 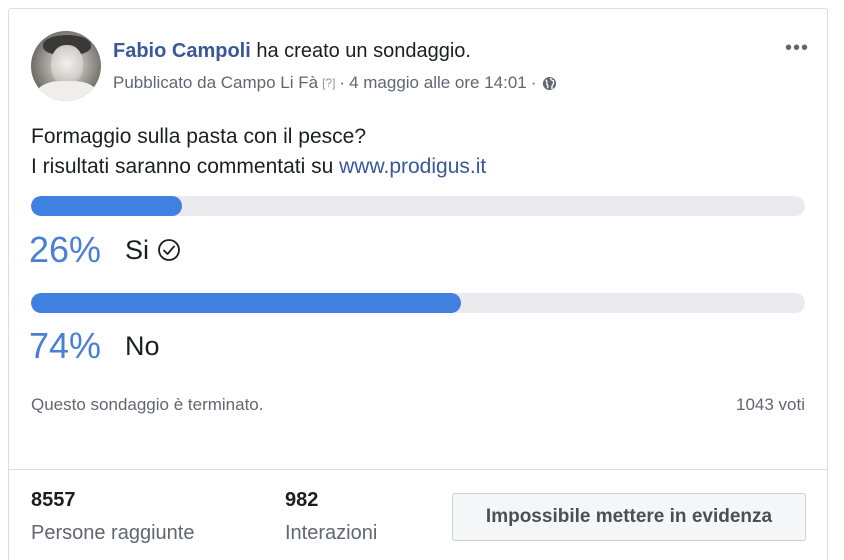 I want to click on author-name: Fabio Campoli, so click(x=182, y=51).